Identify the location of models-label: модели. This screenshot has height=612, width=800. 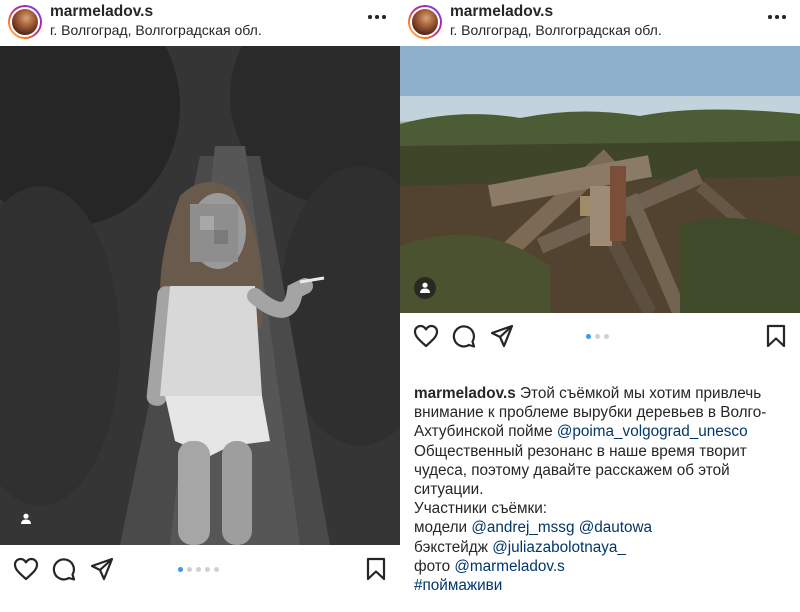
(441, 528).